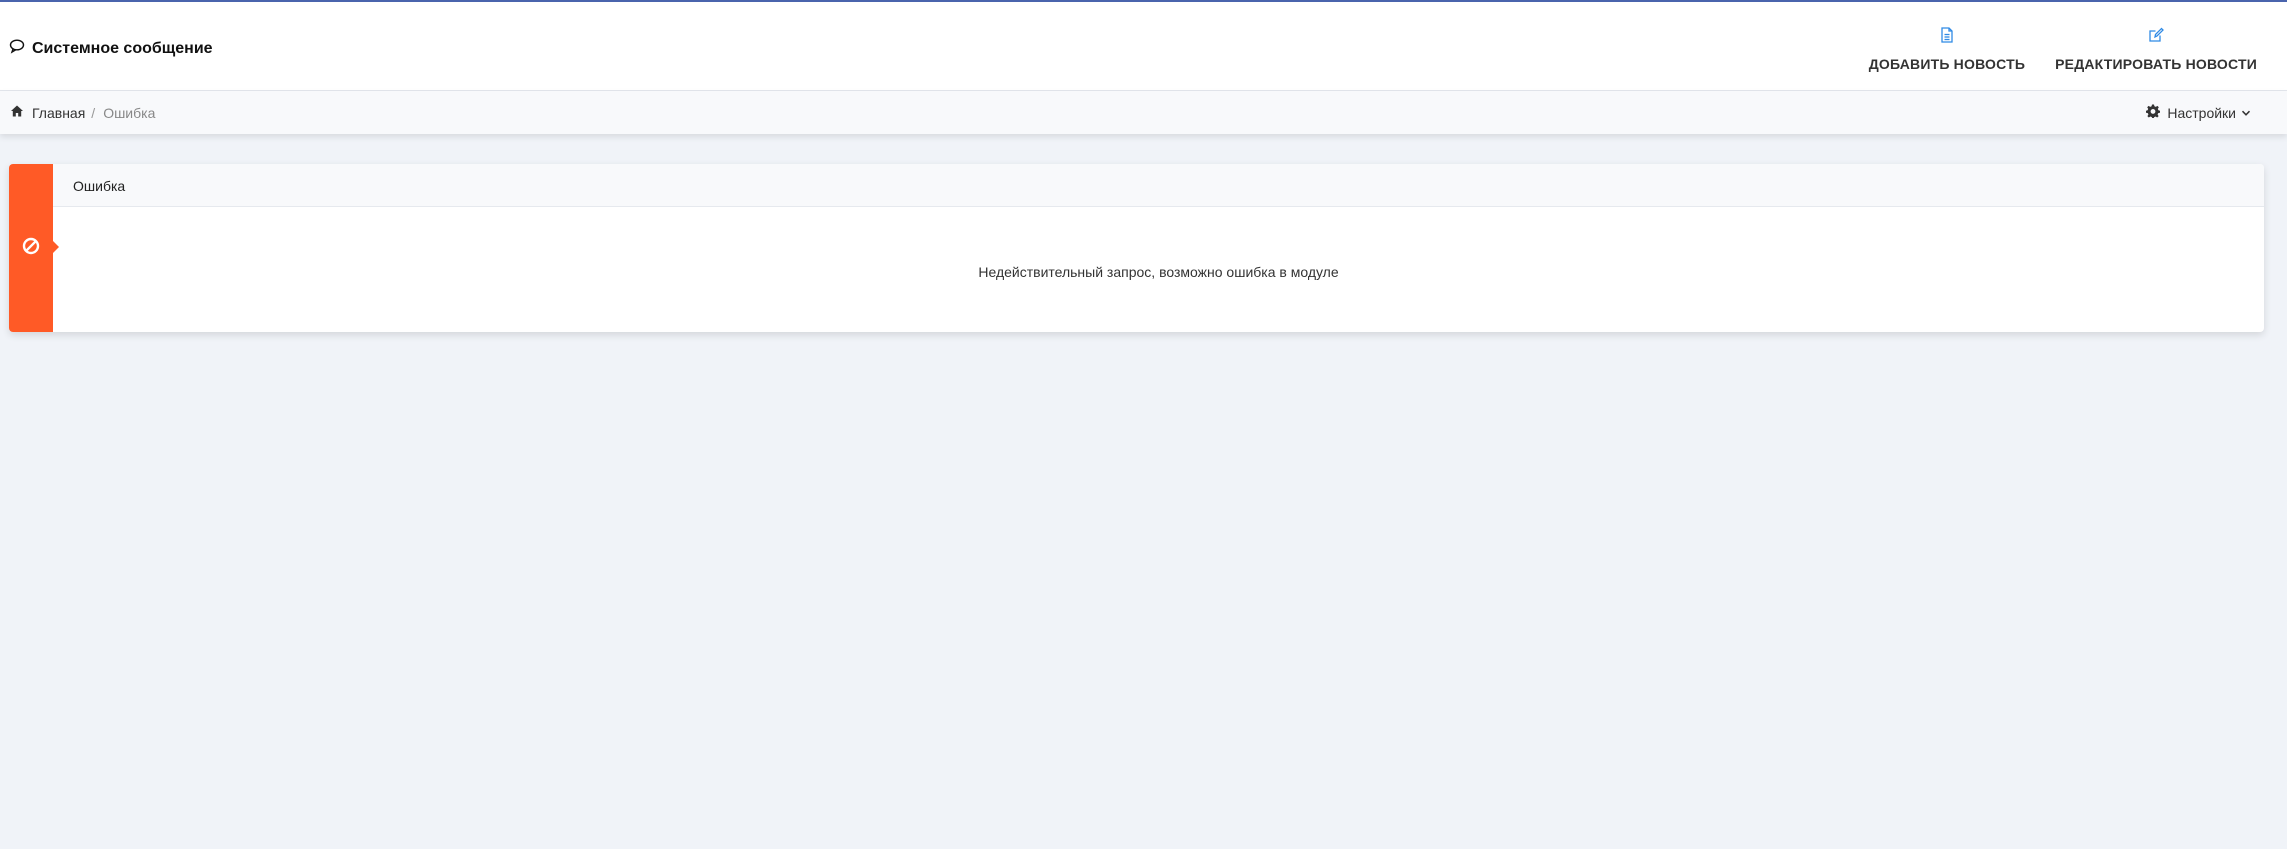  What do you see at coordinates (1947, 64) in the screenshot?
I see `add-news-label: ДОБАВИТЬ НОВОСТЬ` at bounding box center [1947, 64].